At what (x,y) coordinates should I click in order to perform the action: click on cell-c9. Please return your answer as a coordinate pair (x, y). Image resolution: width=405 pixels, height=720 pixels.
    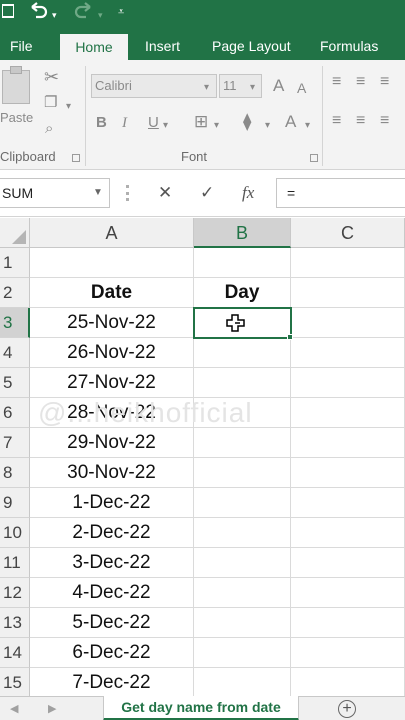
    Looking at the image, I should click on (348, 503).